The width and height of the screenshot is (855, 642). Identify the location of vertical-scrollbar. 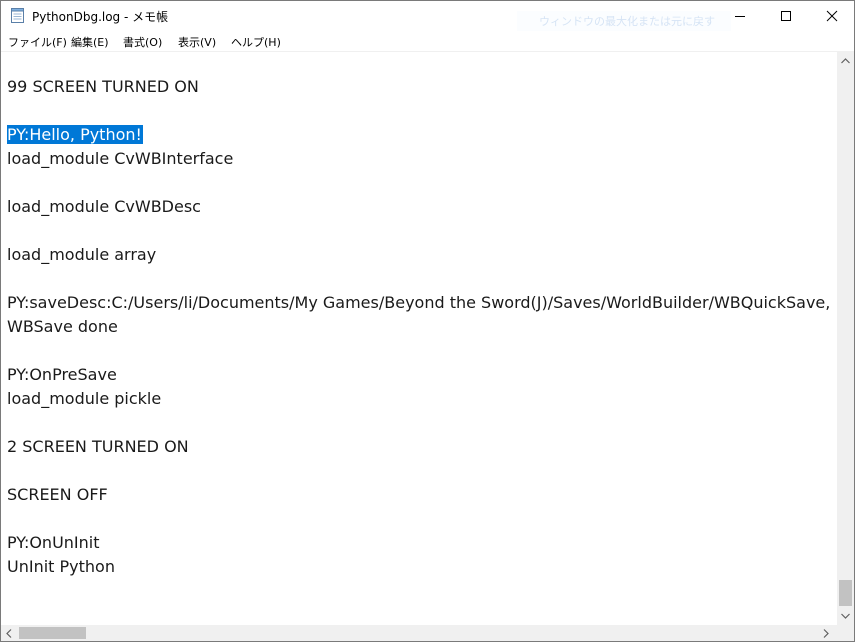
(845, 338).